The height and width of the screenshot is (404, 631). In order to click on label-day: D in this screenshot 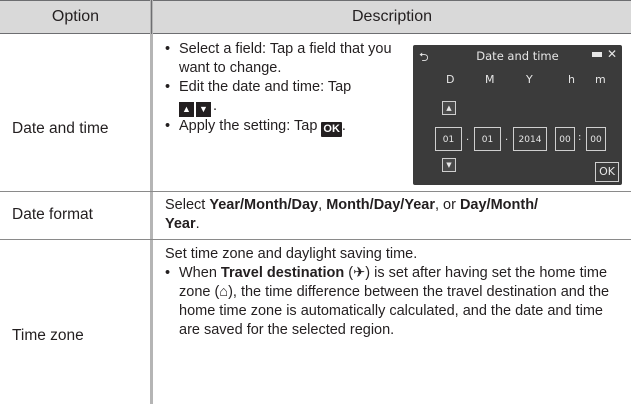, I will do `click(450, 79)`.